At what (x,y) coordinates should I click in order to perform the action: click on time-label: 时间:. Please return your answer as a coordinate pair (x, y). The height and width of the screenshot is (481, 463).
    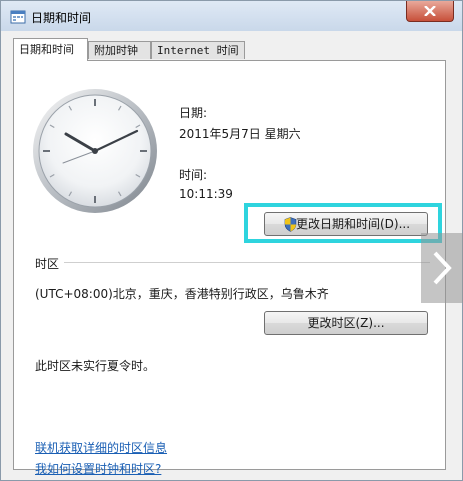
    Looking at the image, I should click on (193, 175).